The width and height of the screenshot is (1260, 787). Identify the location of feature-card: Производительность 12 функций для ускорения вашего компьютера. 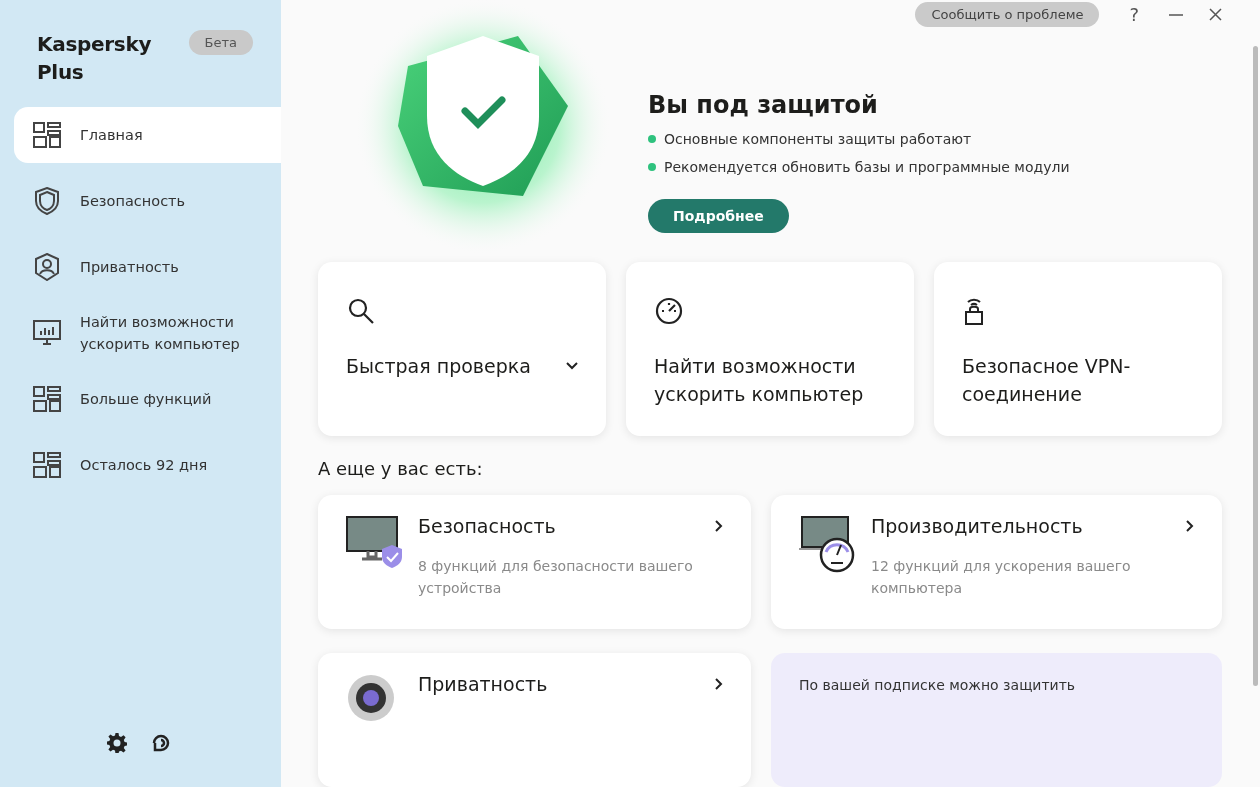
(996, 562).